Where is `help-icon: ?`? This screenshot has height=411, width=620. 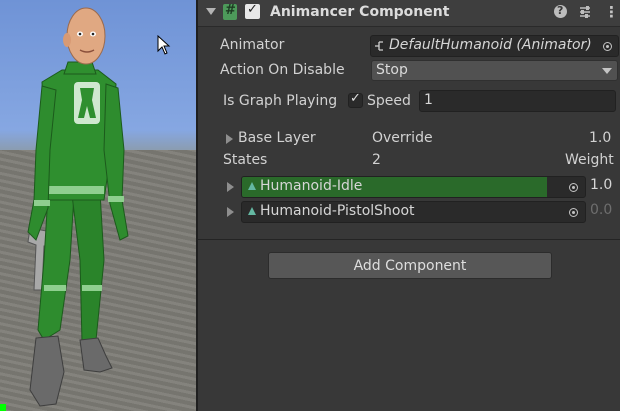
help-icon: ? is located at coordinates (560, 11).